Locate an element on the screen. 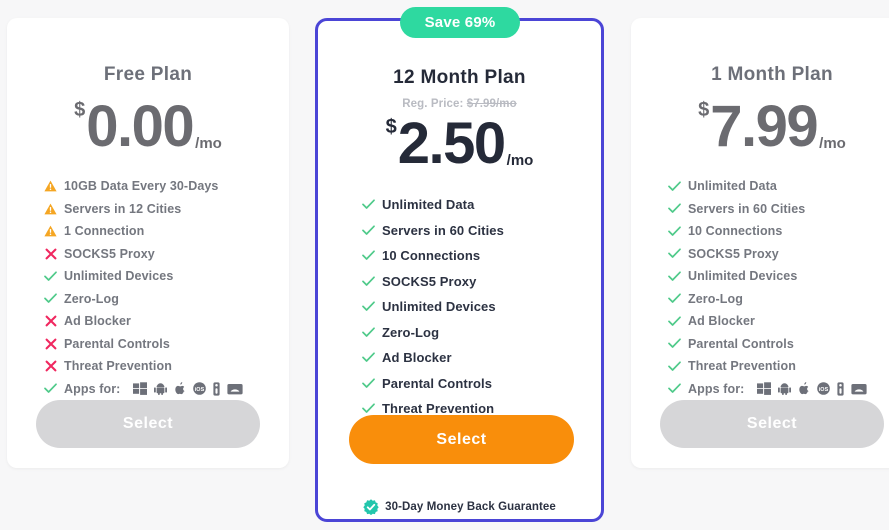 This screenshot has width=889, height=530. regular-price-value: $7.99/mo is located at coordinates (491, 104).